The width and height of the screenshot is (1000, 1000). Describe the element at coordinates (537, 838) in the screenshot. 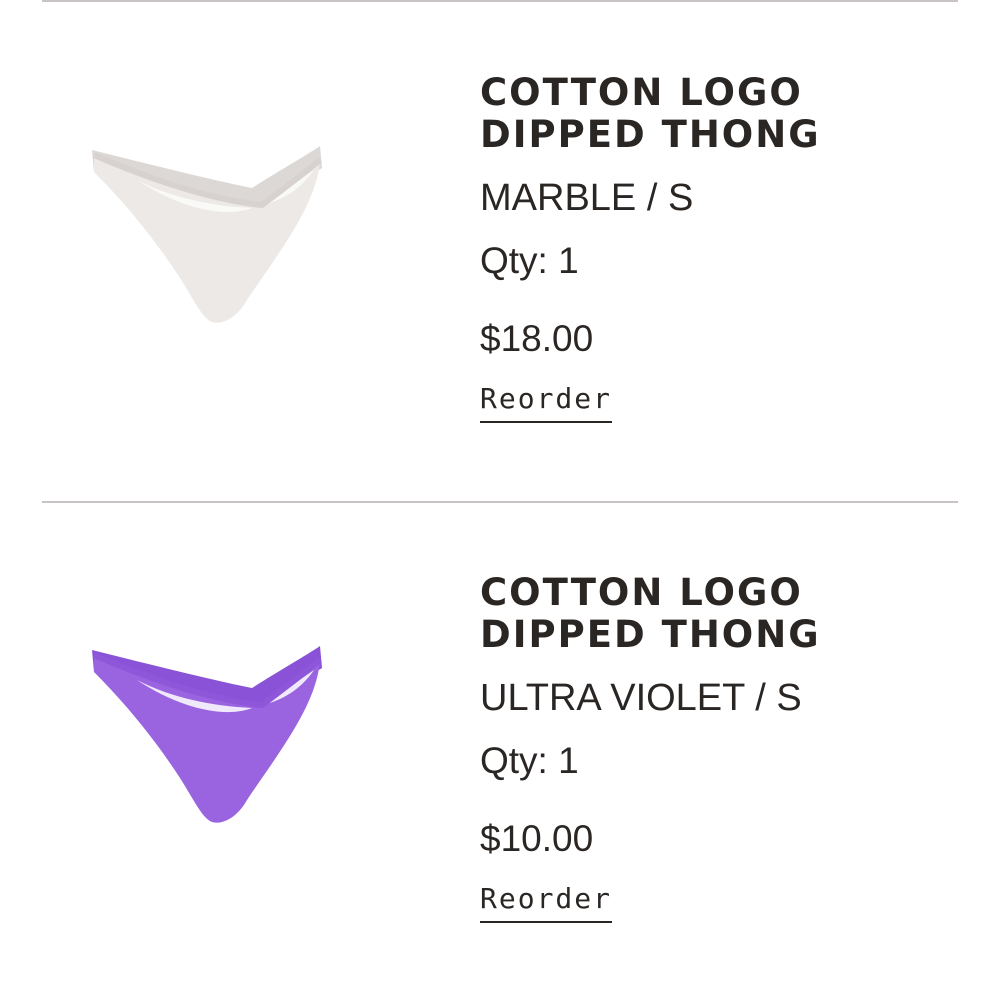

I see `product-price: $10.00` at that location.